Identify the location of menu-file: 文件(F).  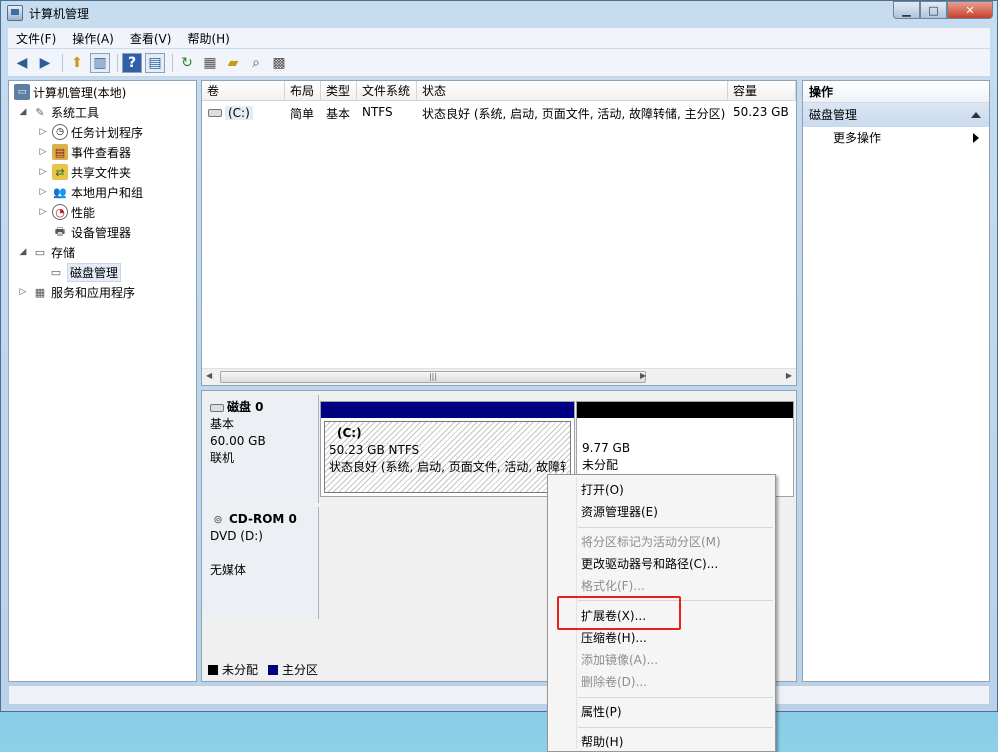
(36, 38).